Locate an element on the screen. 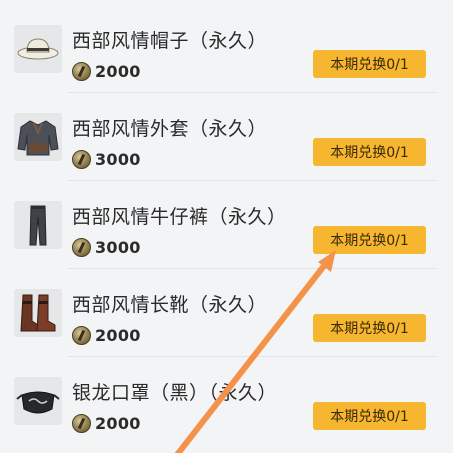  item-name: 西部风情外套（永久） is located at coordinates (170, 129).